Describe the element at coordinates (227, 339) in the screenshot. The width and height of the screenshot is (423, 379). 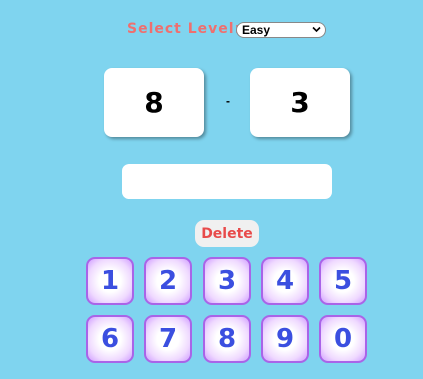
I see `keypad-key-8: 8` at that location.